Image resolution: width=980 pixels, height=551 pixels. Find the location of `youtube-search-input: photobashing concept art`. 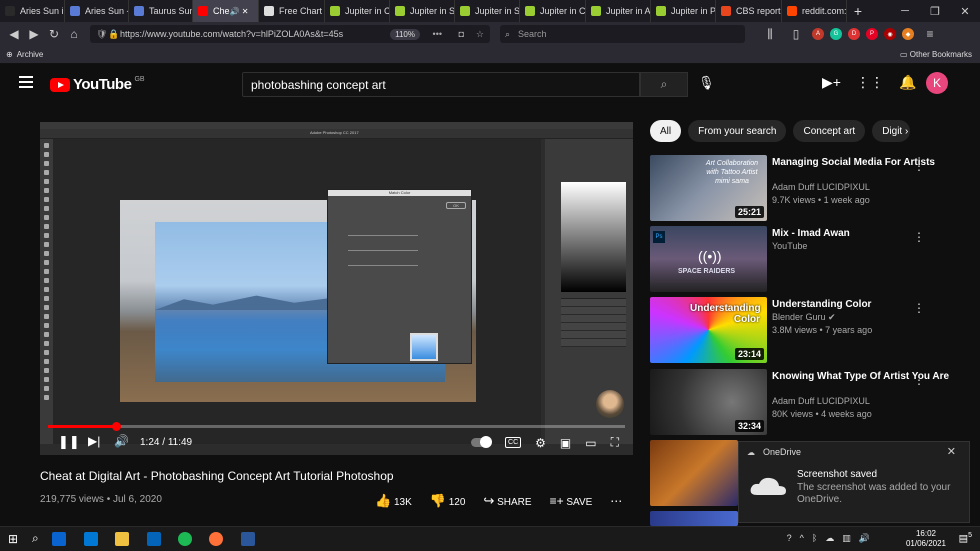

youtube-search-input: photobashing concept art is located at coordinates (441, 84).